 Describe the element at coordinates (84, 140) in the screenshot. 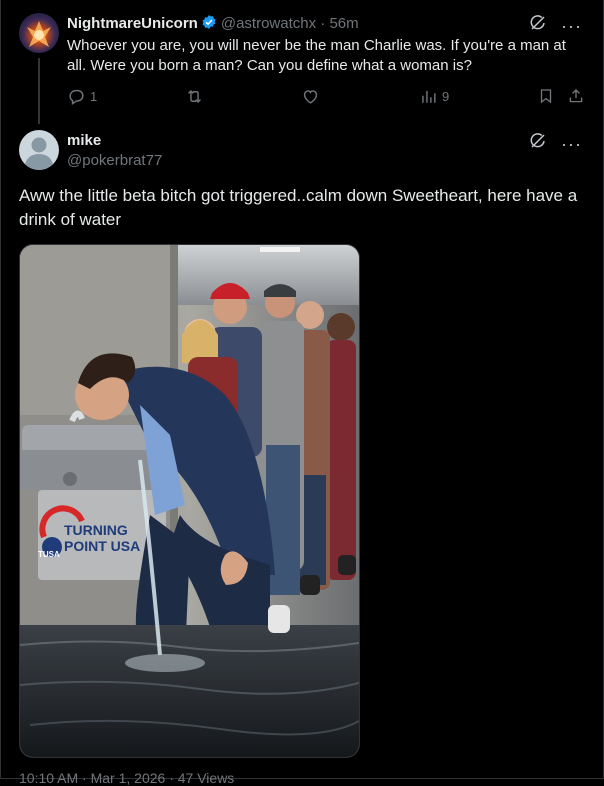

I see `display-name: mike` at that location.